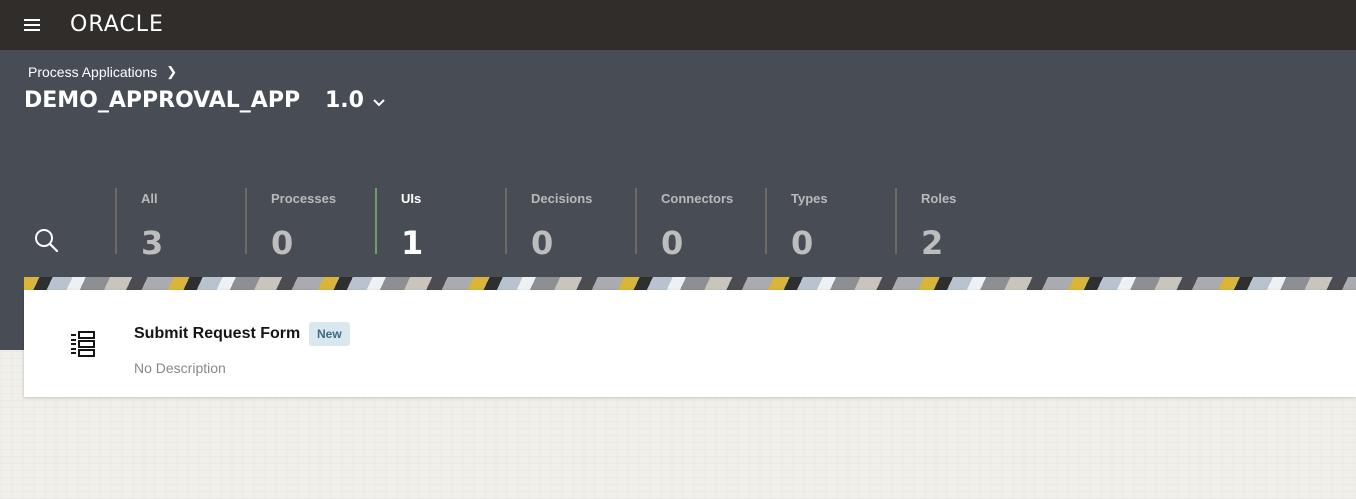 Image resolution: width=1356 pixels, height=499 pixels. Describe the element at coordinates (411, 198) in the screenshot. I see `tab-label: UIs` at that location.